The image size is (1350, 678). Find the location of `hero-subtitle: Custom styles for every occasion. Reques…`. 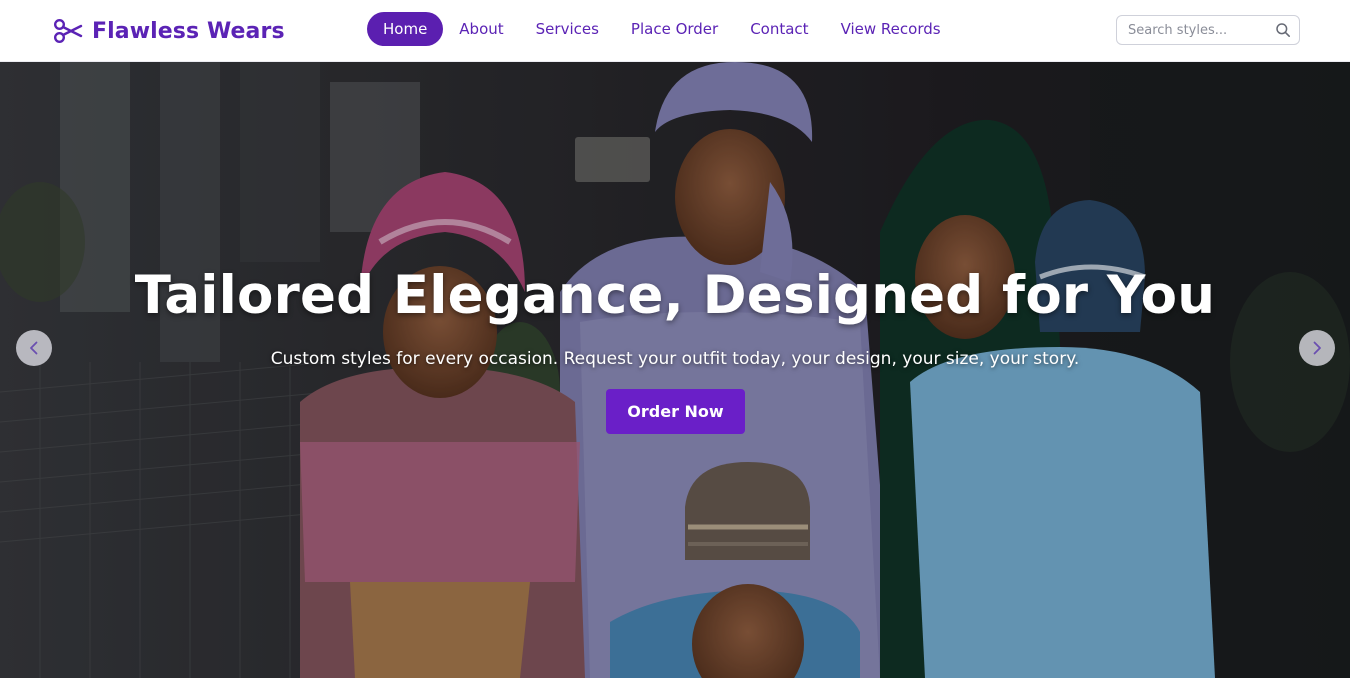

hero-subtitle: Custom styles for every occasion. Reques… is located at coordinates (675, 359).